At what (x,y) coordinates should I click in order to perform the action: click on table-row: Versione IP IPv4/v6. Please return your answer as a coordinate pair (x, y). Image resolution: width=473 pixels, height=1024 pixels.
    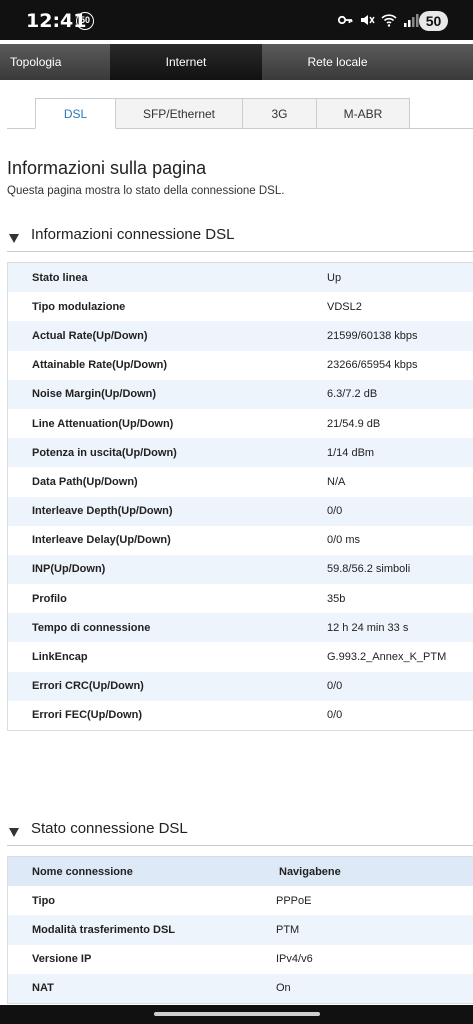
    Looking at the image, I should click on (240, 959).